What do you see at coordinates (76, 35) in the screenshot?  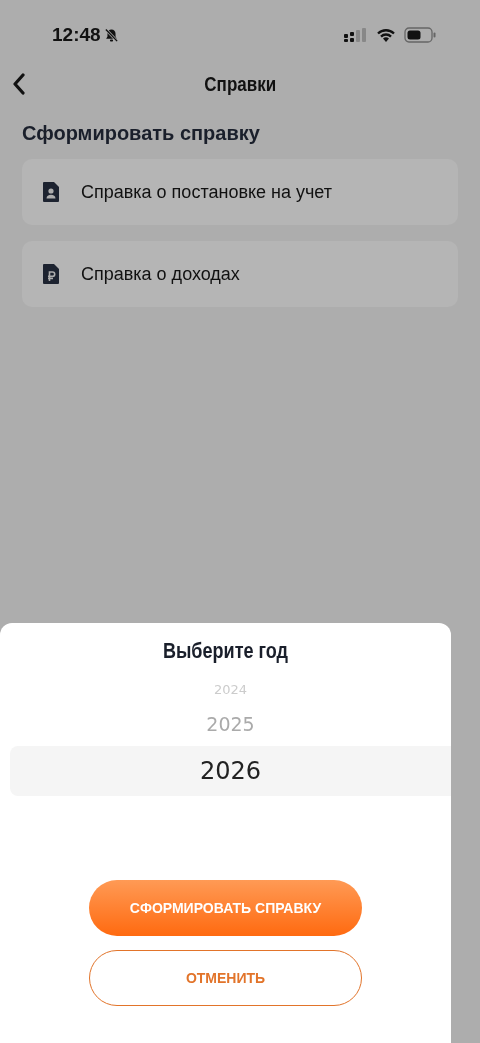 I see `clock-time: 12:48` at bounding box center [76, 35].